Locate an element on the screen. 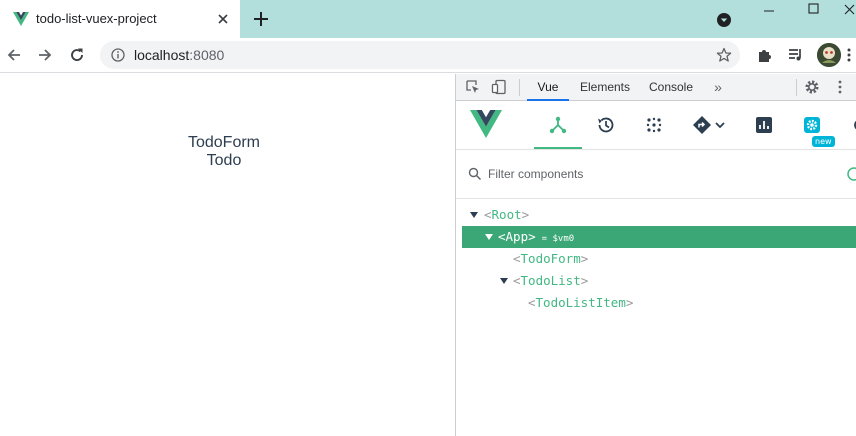  filter-components-input is located at coordinates (658, 174).